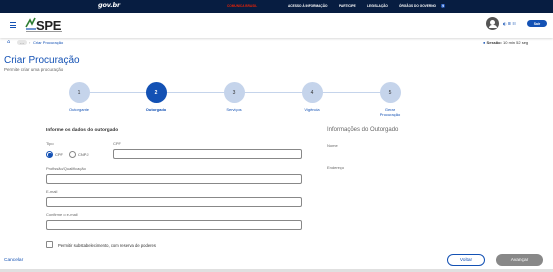 The width and height of the screenshot is (553, 272). I want to click on info-name-label: Nome, so click(332, 145).